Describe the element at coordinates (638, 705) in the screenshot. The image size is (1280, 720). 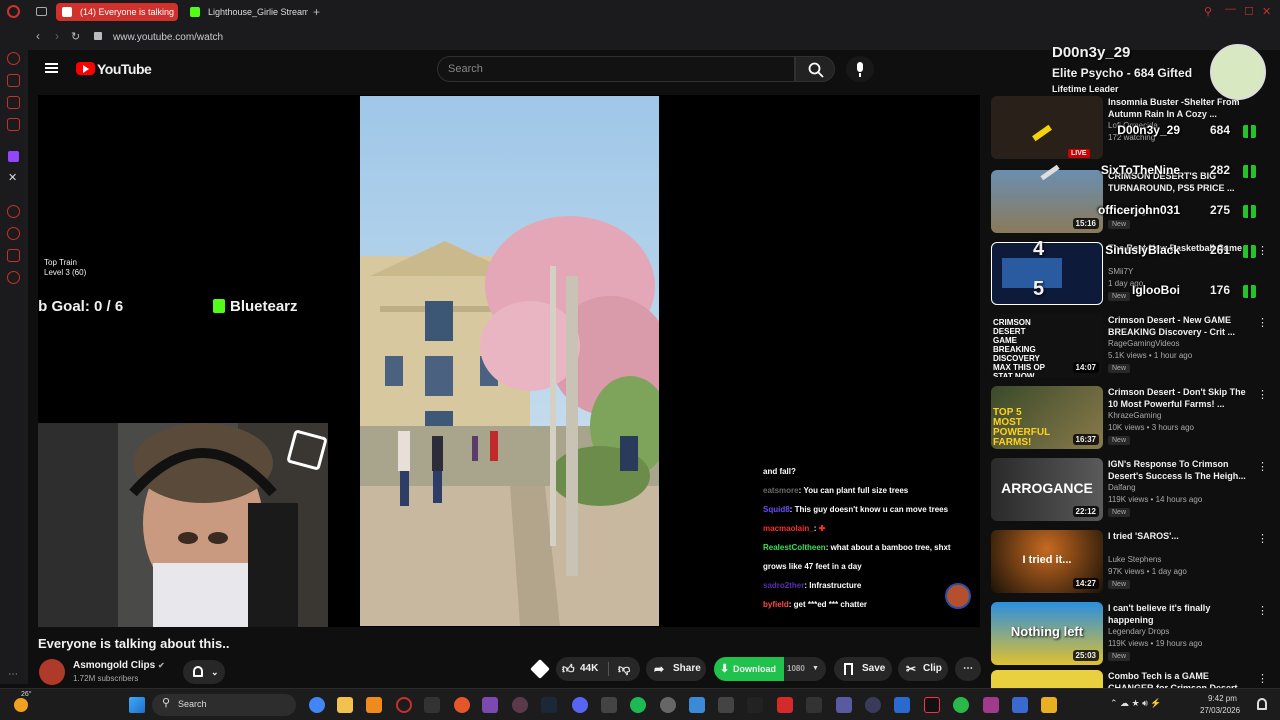
I see `spotify-icon` at that location.